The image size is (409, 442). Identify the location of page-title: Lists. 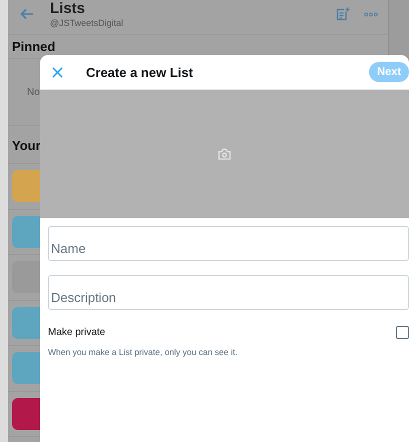
(68, 9).